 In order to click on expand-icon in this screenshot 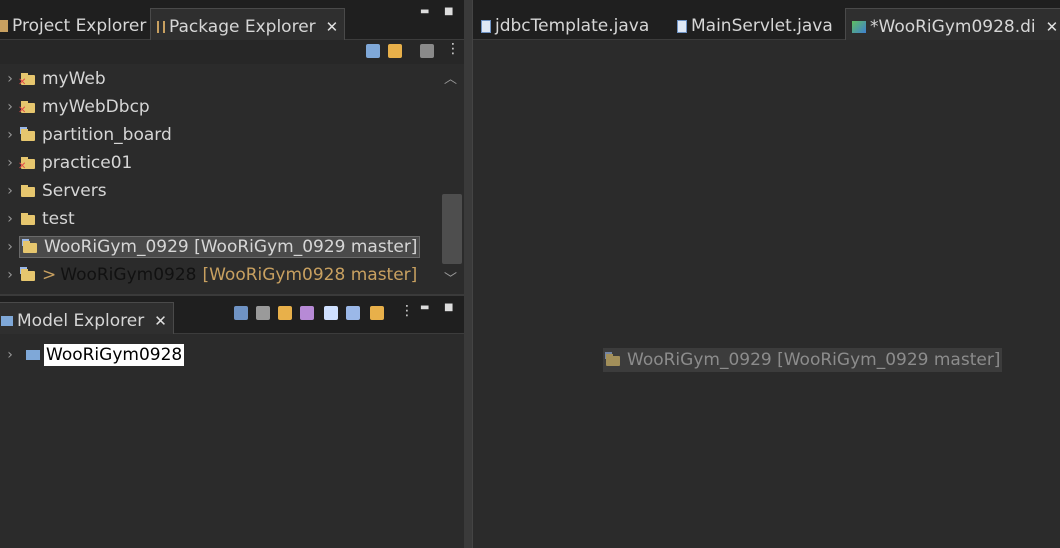, I will do `click(331, 313)`.